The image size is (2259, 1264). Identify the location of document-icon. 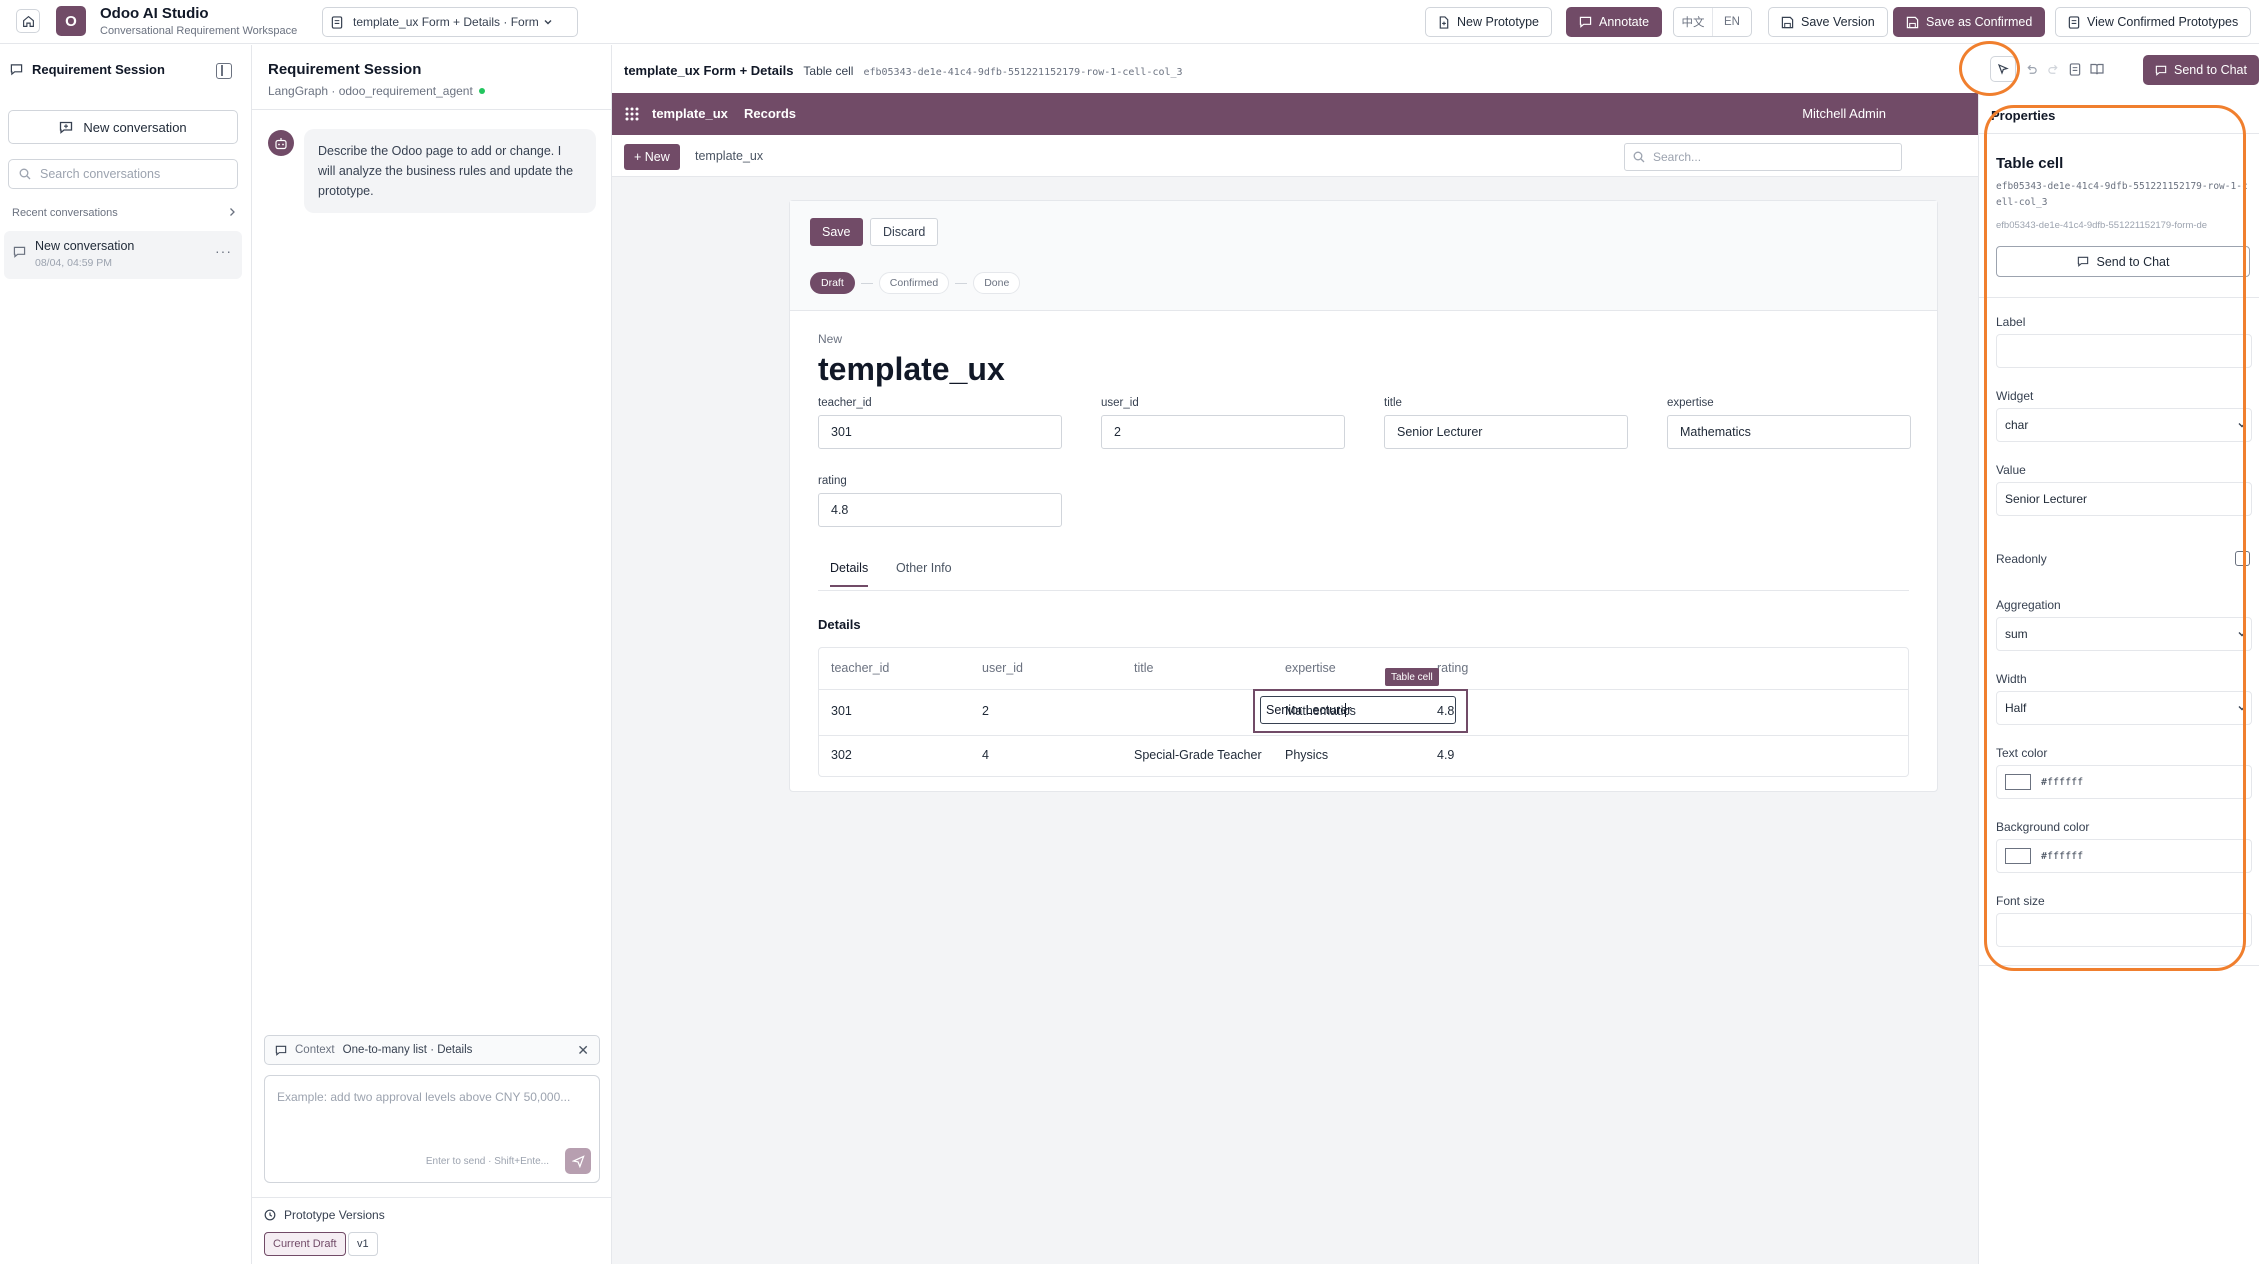
(2075, 69).